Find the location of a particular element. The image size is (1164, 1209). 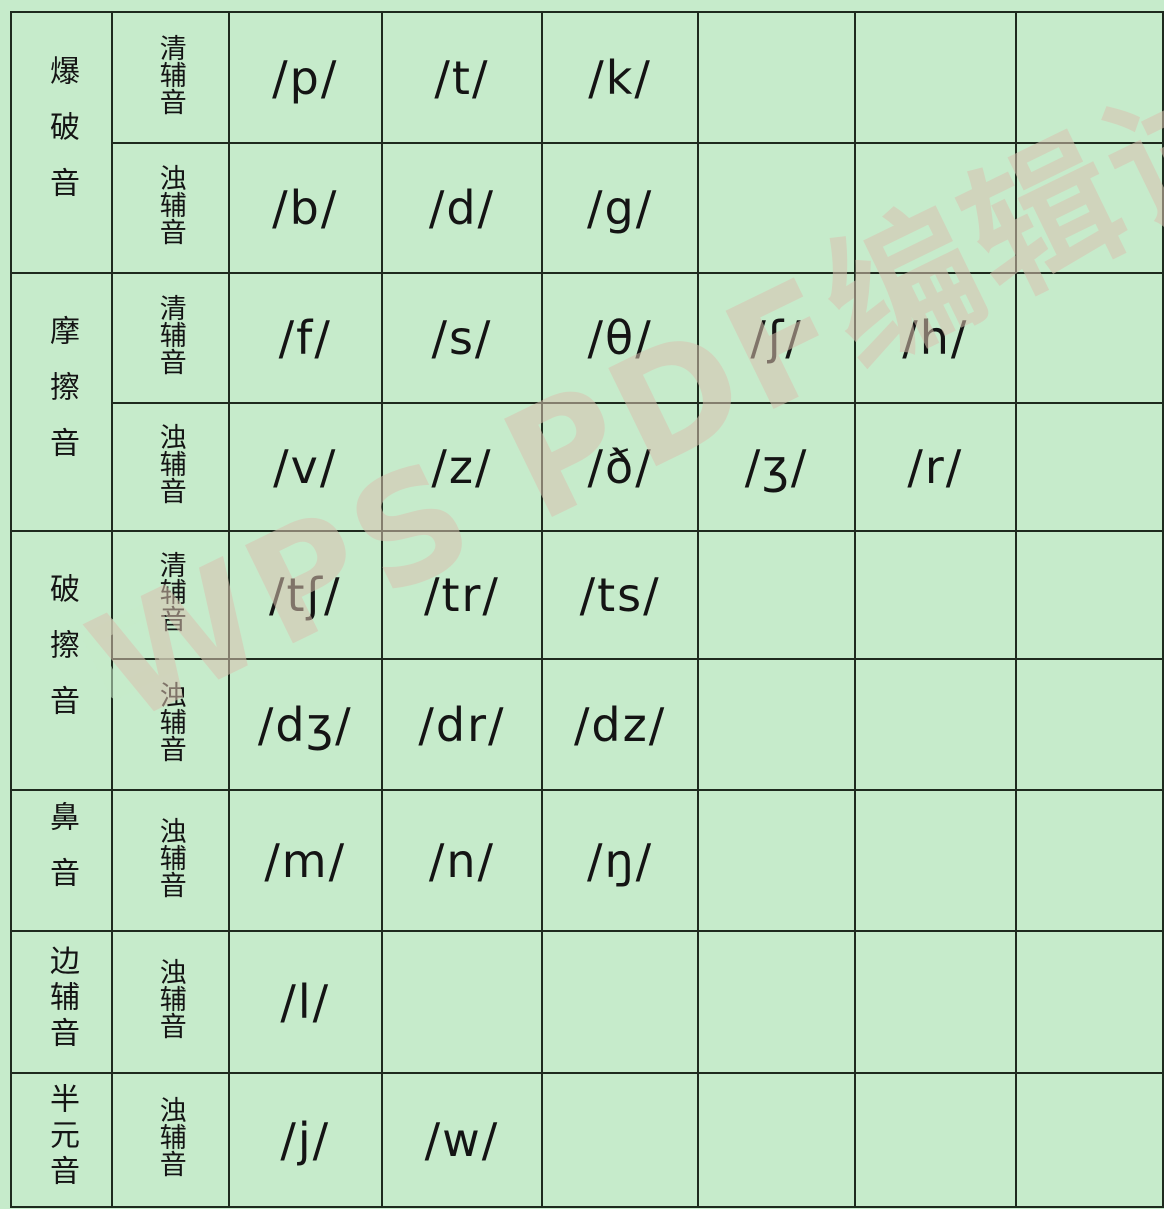

phoneme-cell: /d/ is located at coordinates (462, 208).